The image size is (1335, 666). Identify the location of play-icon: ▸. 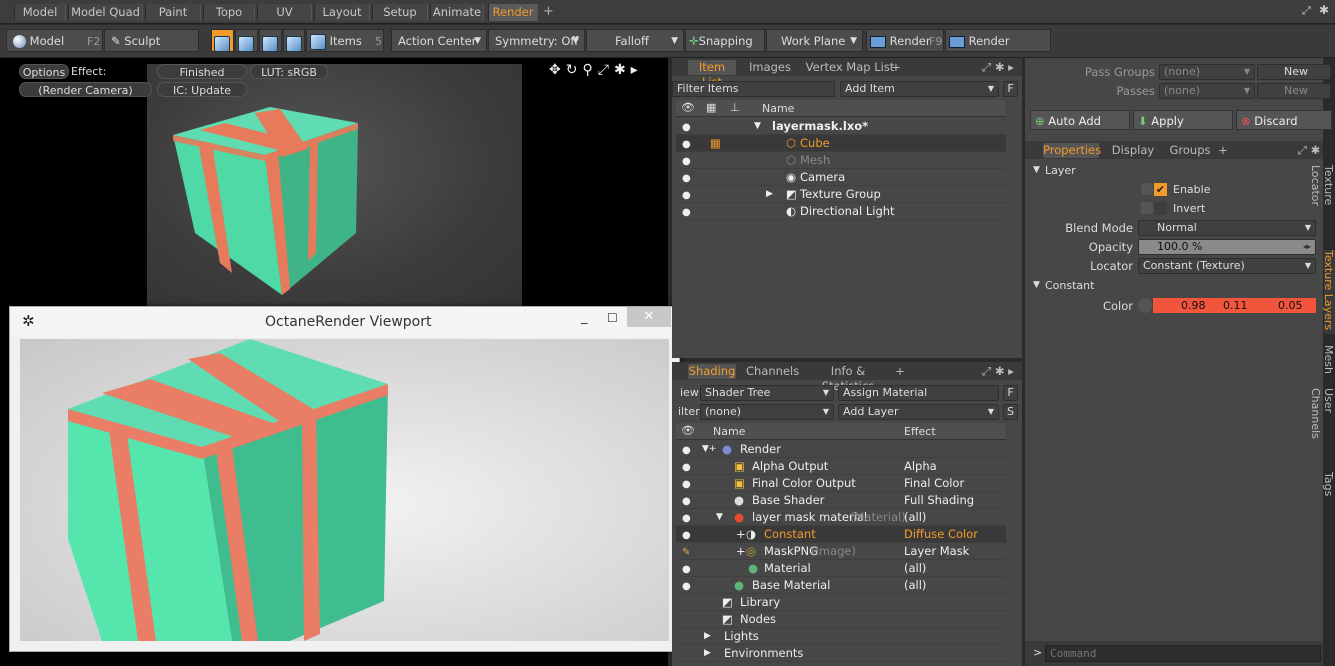
(637, 70).